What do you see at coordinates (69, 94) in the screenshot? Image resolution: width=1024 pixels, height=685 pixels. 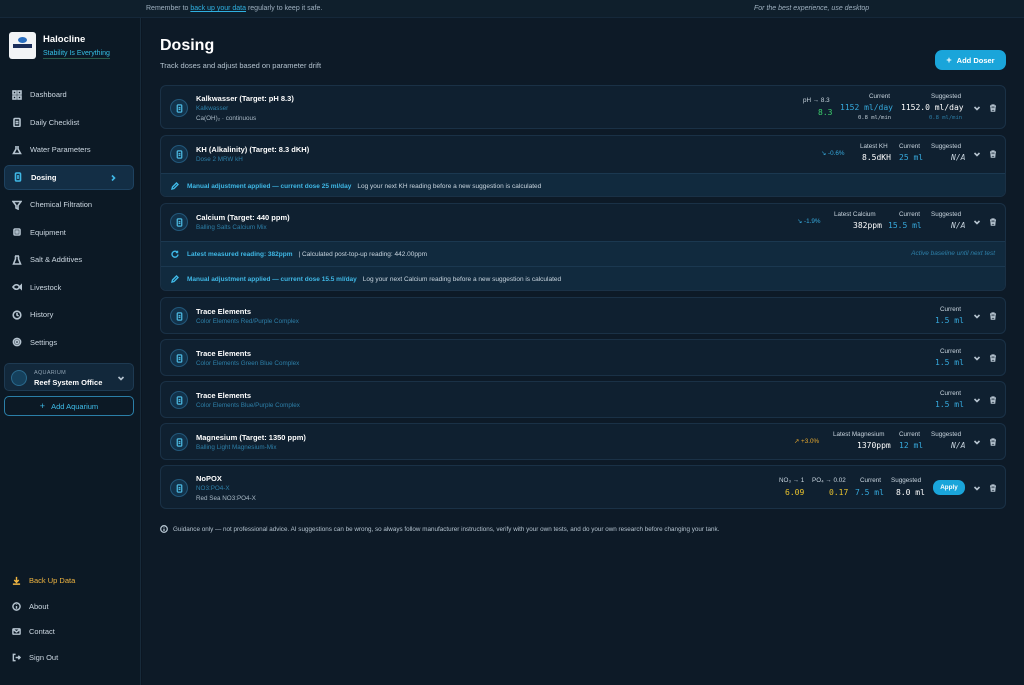 I see `sidebar-item-dashboard: Dashboard` at bounding box center [69, 94].